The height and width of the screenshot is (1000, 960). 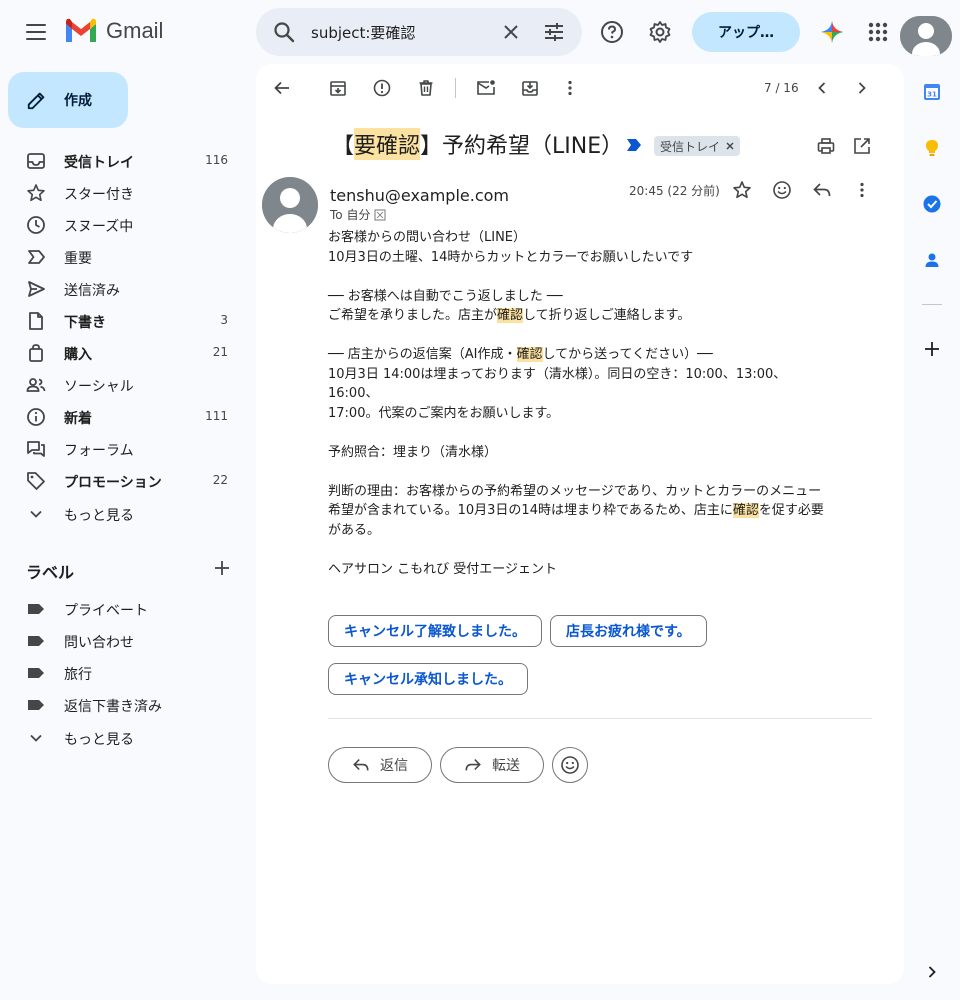 I want to click on smart-reply-button: キャンセル承知しました。, so click(x=428, y=679).